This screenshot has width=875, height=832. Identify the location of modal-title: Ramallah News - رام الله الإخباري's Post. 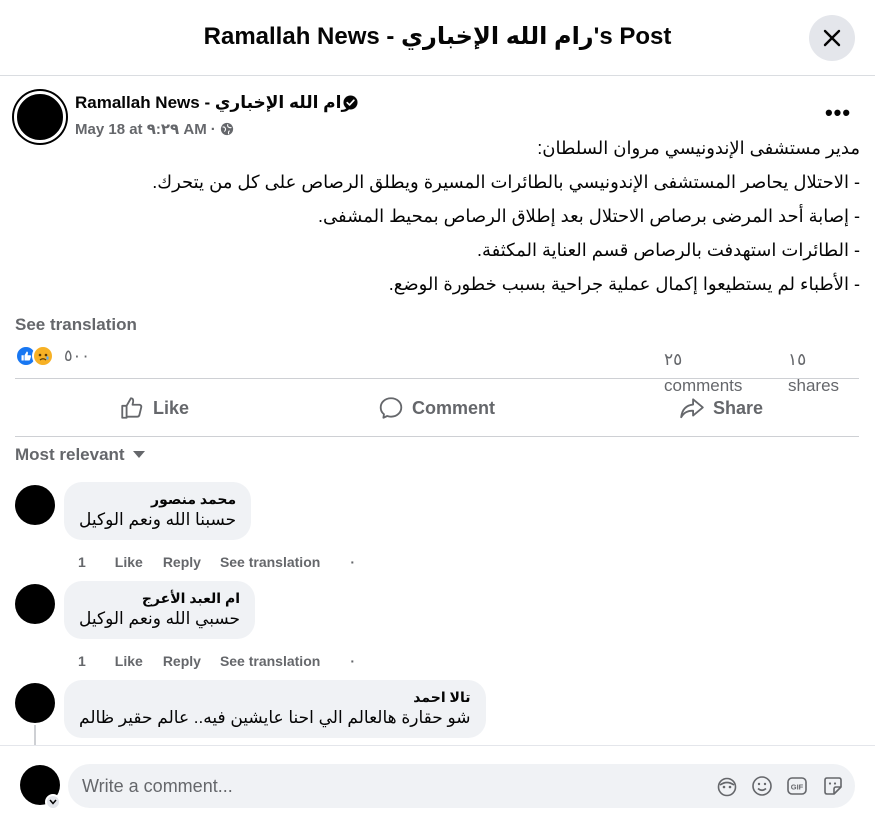
(437, 36).